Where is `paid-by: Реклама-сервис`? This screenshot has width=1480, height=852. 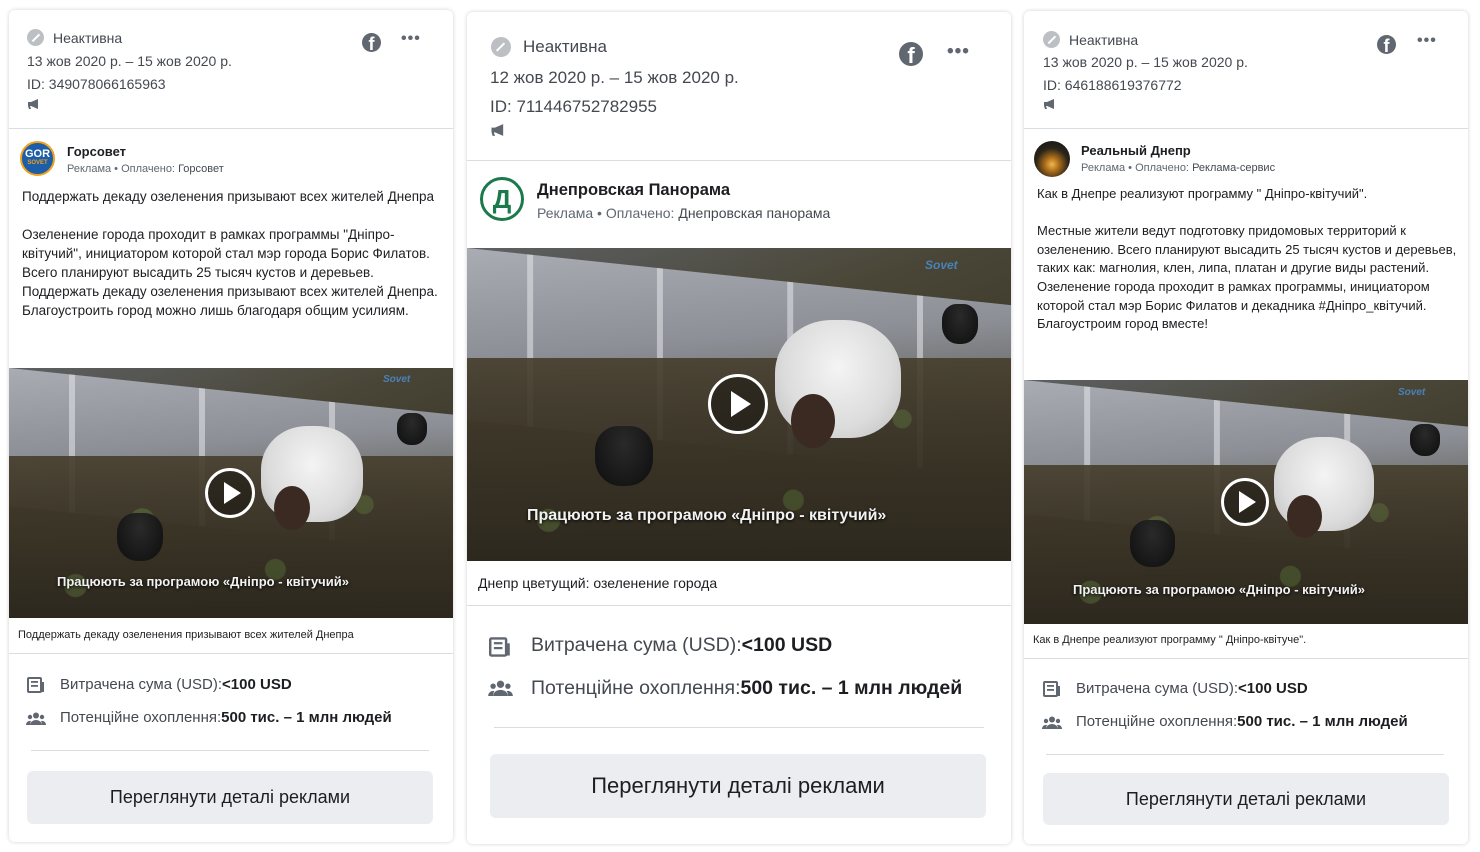 paid-by: Реклама-сервис is located at coordinates (1234, 168).